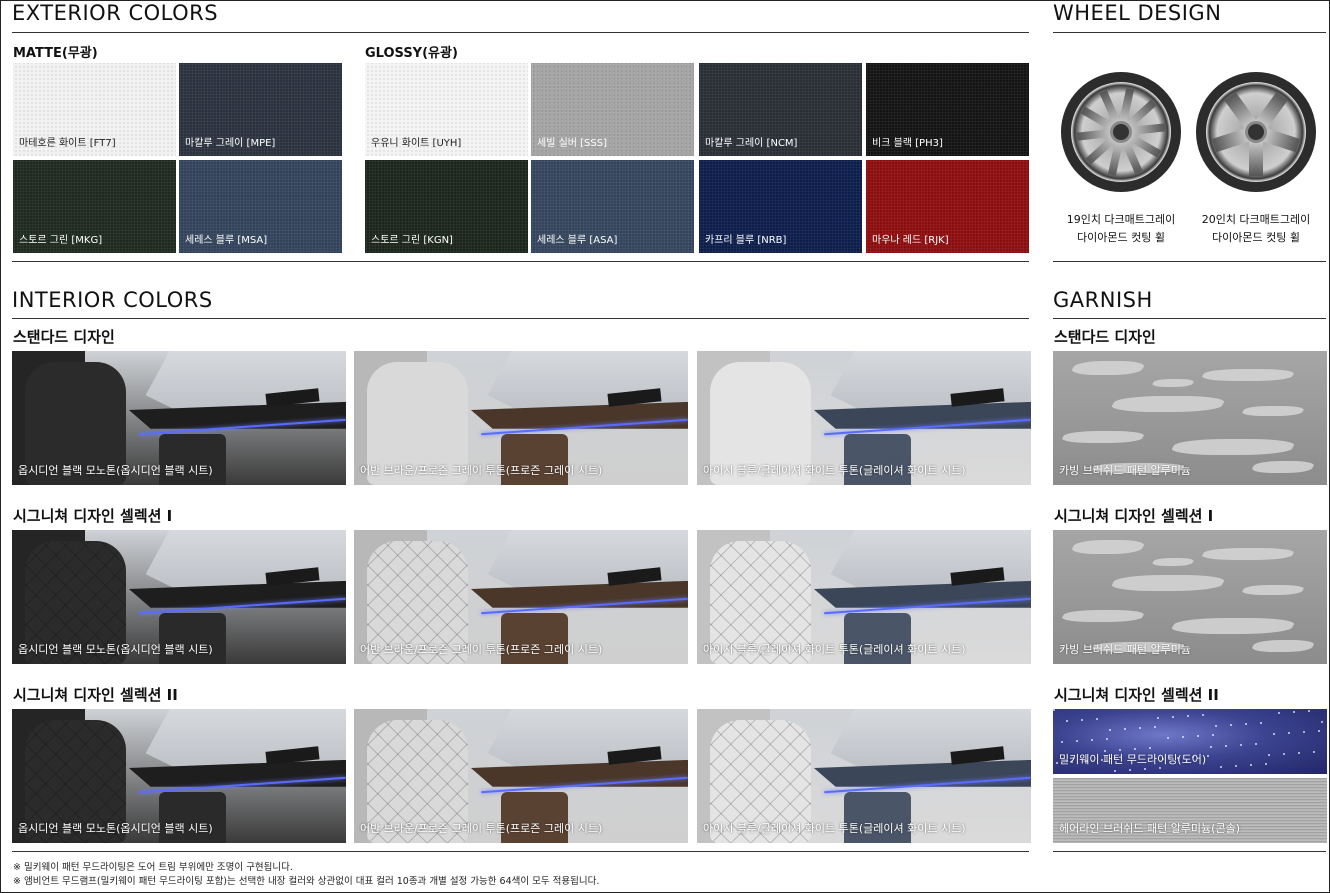 Image resolution: width=1330 pixels, height=893 pixels. I want to click on glossy-label: GLOSSY(유광), so click(411, 53).